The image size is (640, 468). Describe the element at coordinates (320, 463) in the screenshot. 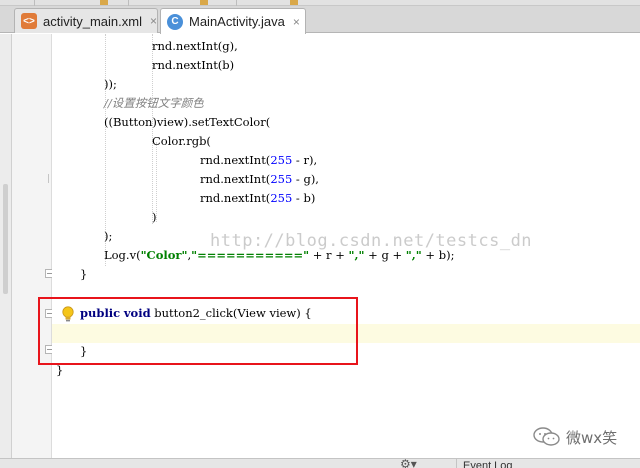

I see `status-bar: ⚙▾ Event Log` at that location.